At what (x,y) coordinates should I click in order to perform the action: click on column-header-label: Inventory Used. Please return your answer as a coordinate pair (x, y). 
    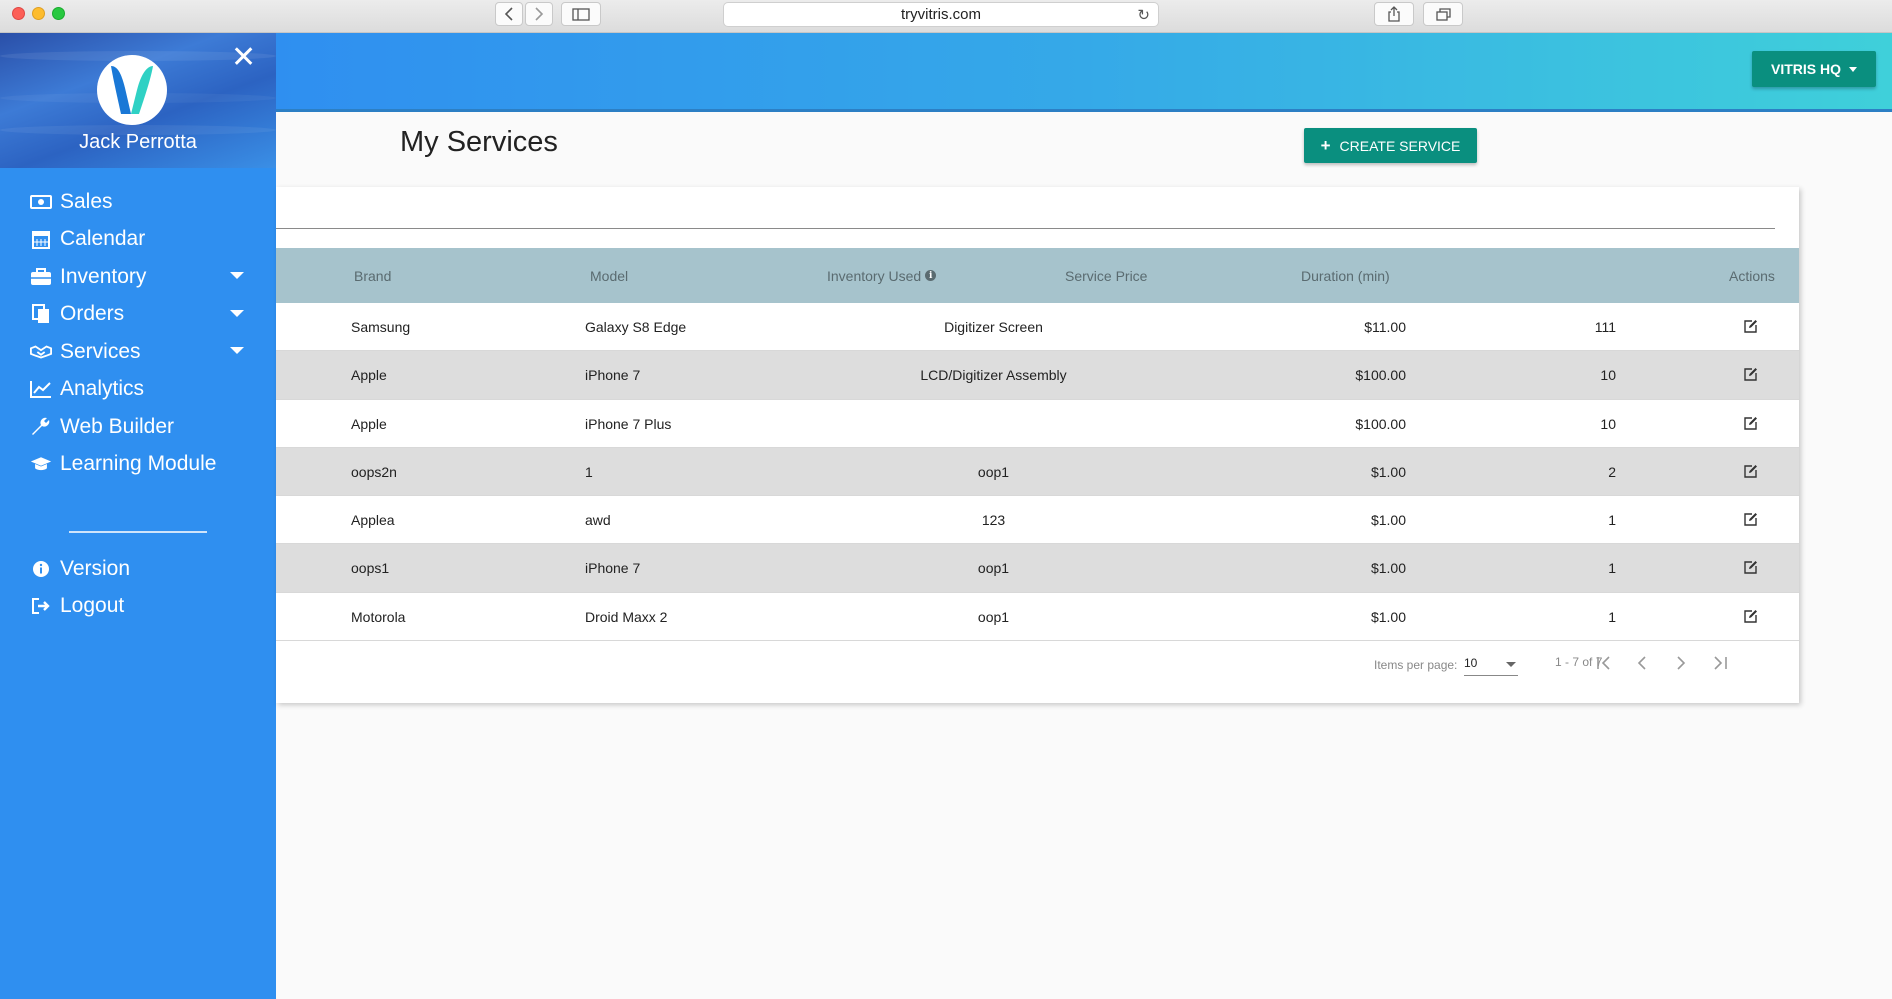
    Looking at the image, I should click on (874, 275).